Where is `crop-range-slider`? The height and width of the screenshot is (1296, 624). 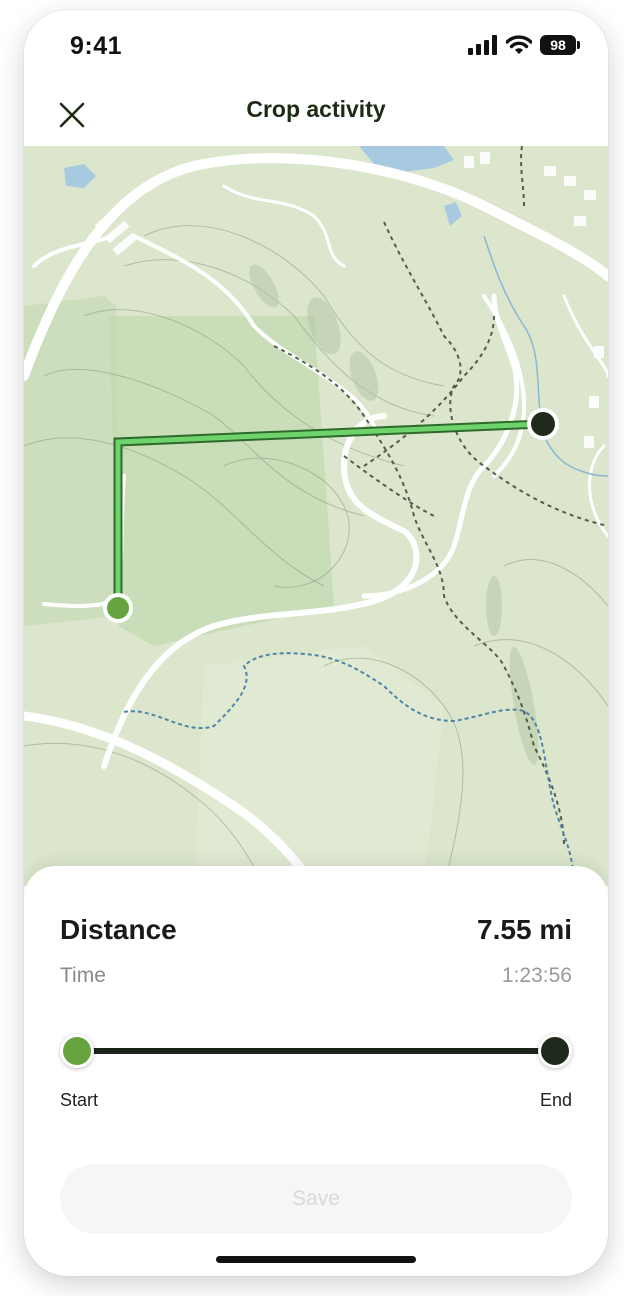
crop-range-slider is located at coordinates (316, 1051).